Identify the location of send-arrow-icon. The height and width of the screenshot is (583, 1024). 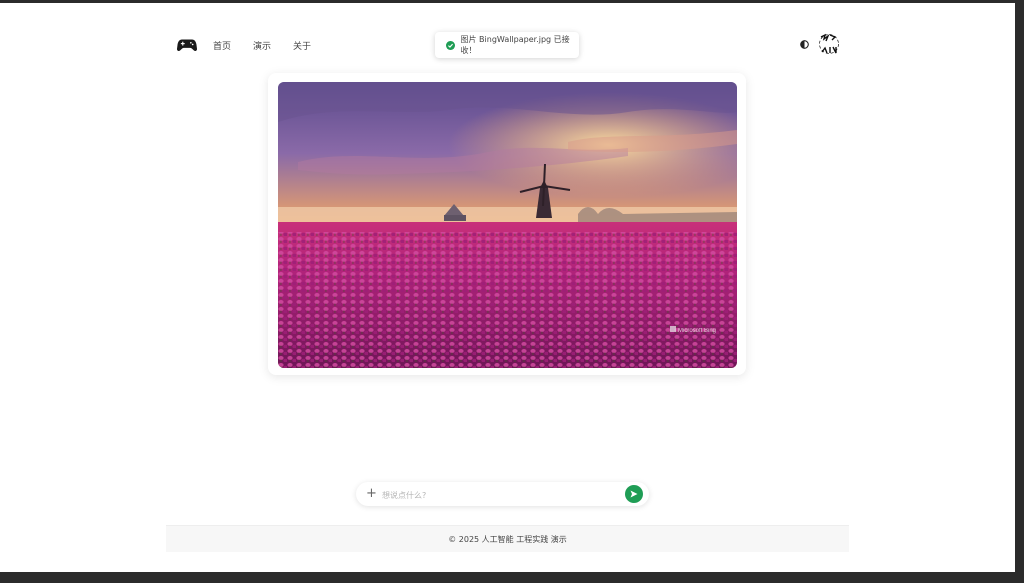
(634, 494).